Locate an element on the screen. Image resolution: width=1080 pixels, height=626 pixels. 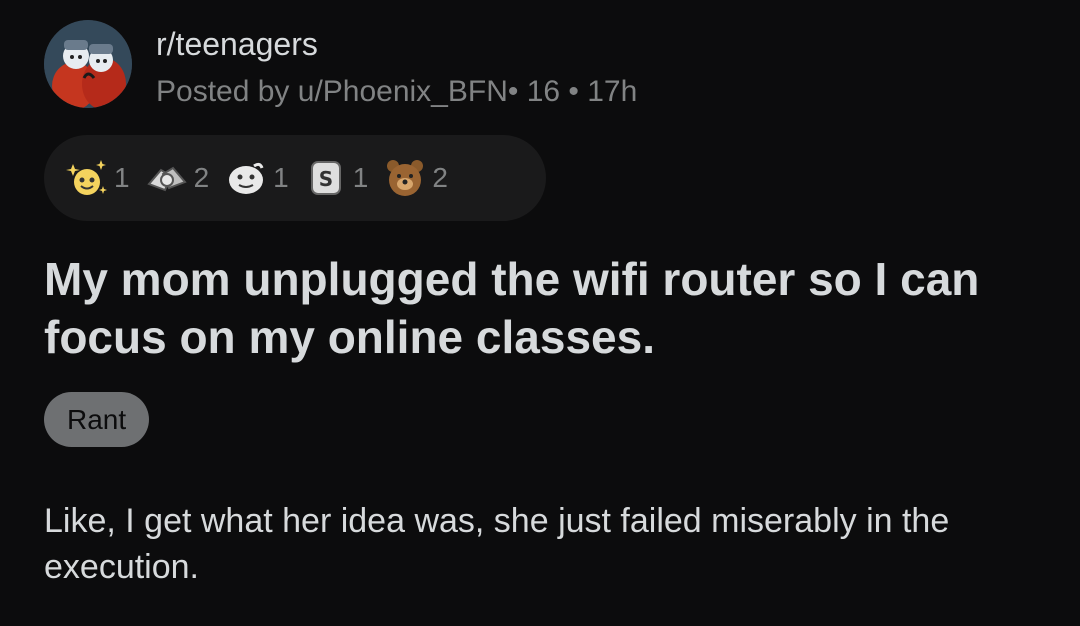
subreddit-avatar is located at coordinates (88, 64).